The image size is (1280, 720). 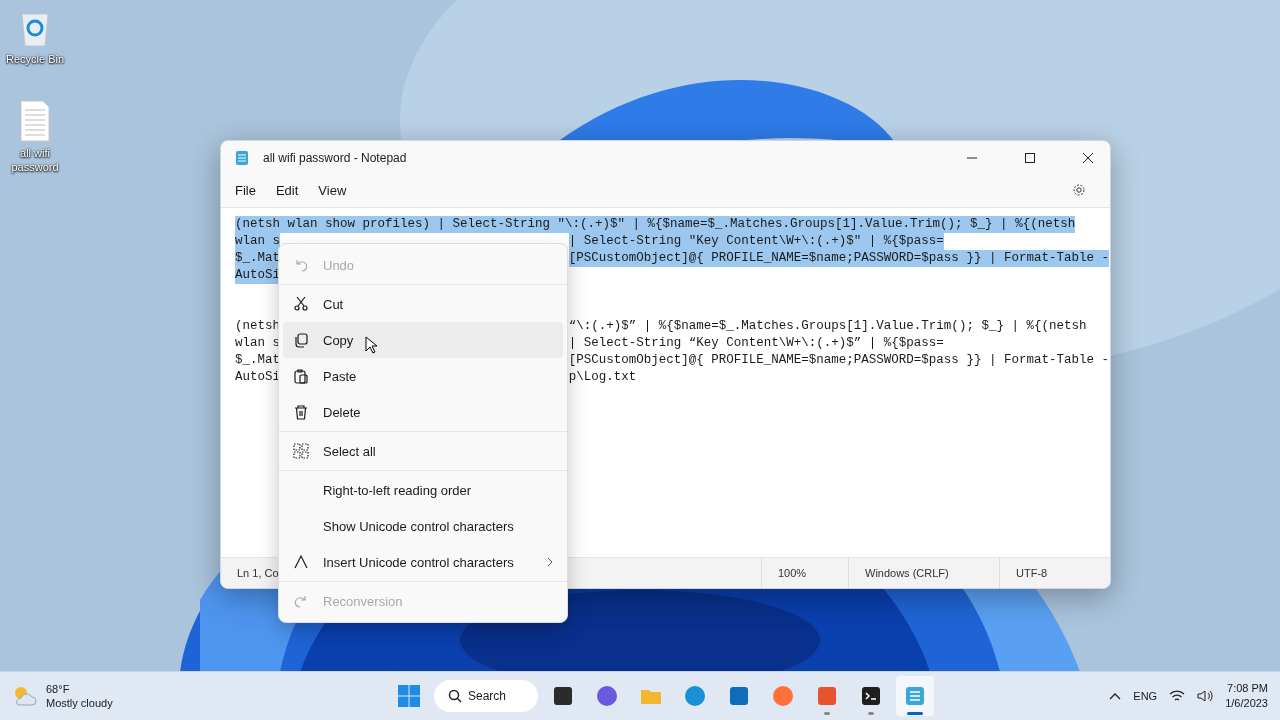 What do you see at coordinates (423, 340) in the screenshot?
I see `context-menu-item: Copy` at bounding box center [423, 340].